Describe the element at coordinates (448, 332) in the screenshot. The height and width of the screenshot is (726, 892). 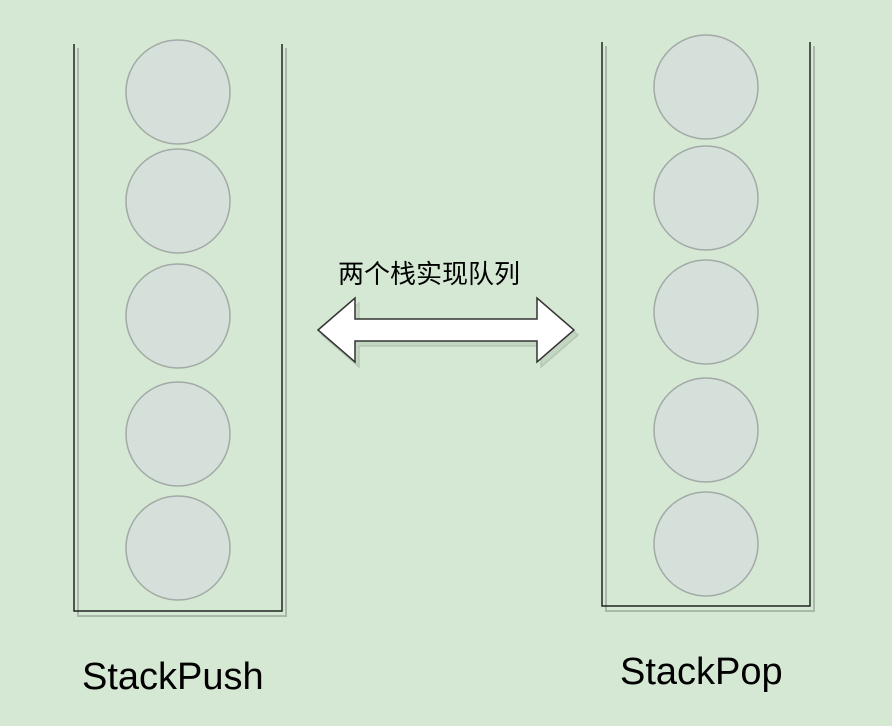
I see `bidirectional-arrow` at that location.